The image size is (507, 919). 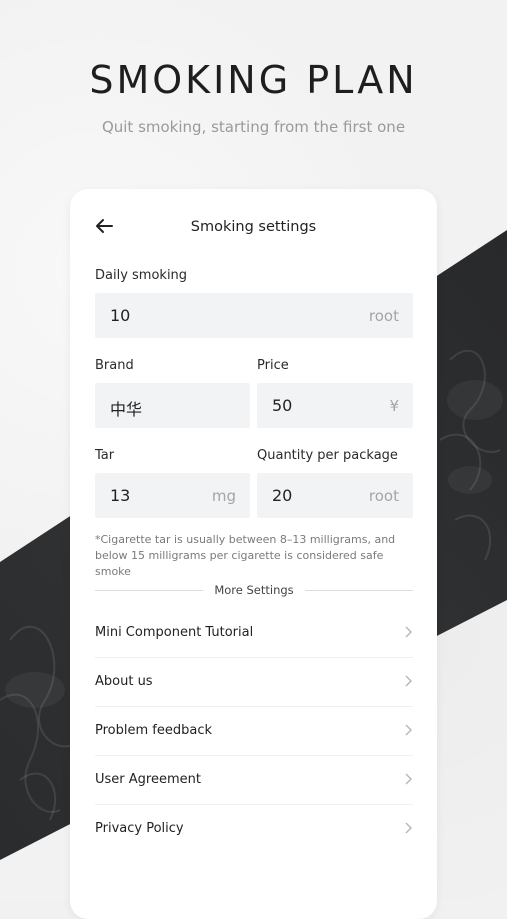 What do you see at coordinates (253, 80) in the screenshot?
I see `hero-title: SMOKING PLAN` at bounding box center [253, 80].